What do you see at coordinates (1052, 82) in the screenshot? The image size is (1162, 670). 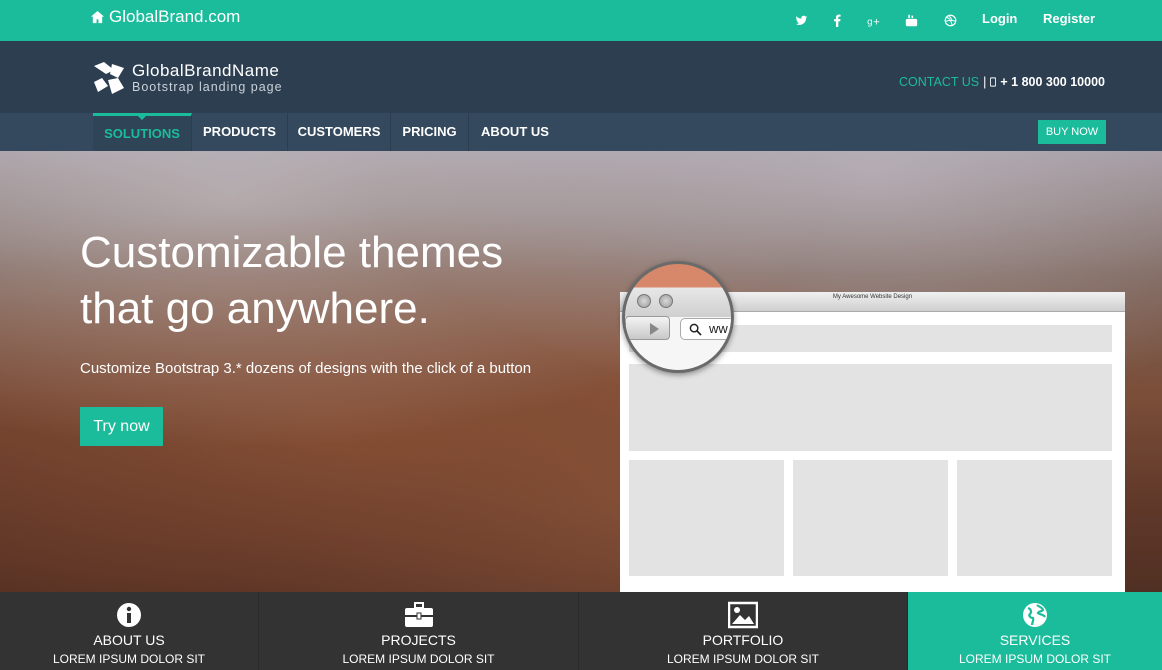 I see `phone-number: + 1 800 300 10000` at bounding box center [1052, 82].